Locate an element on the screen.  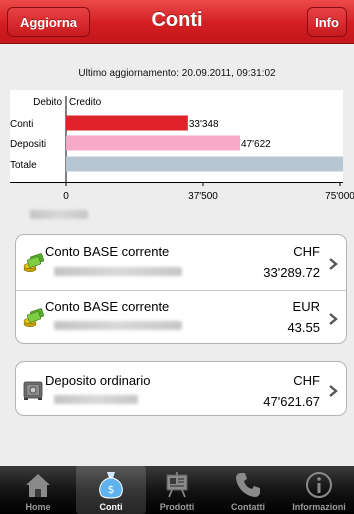
phone-icon is located at coordinates (248, 485).